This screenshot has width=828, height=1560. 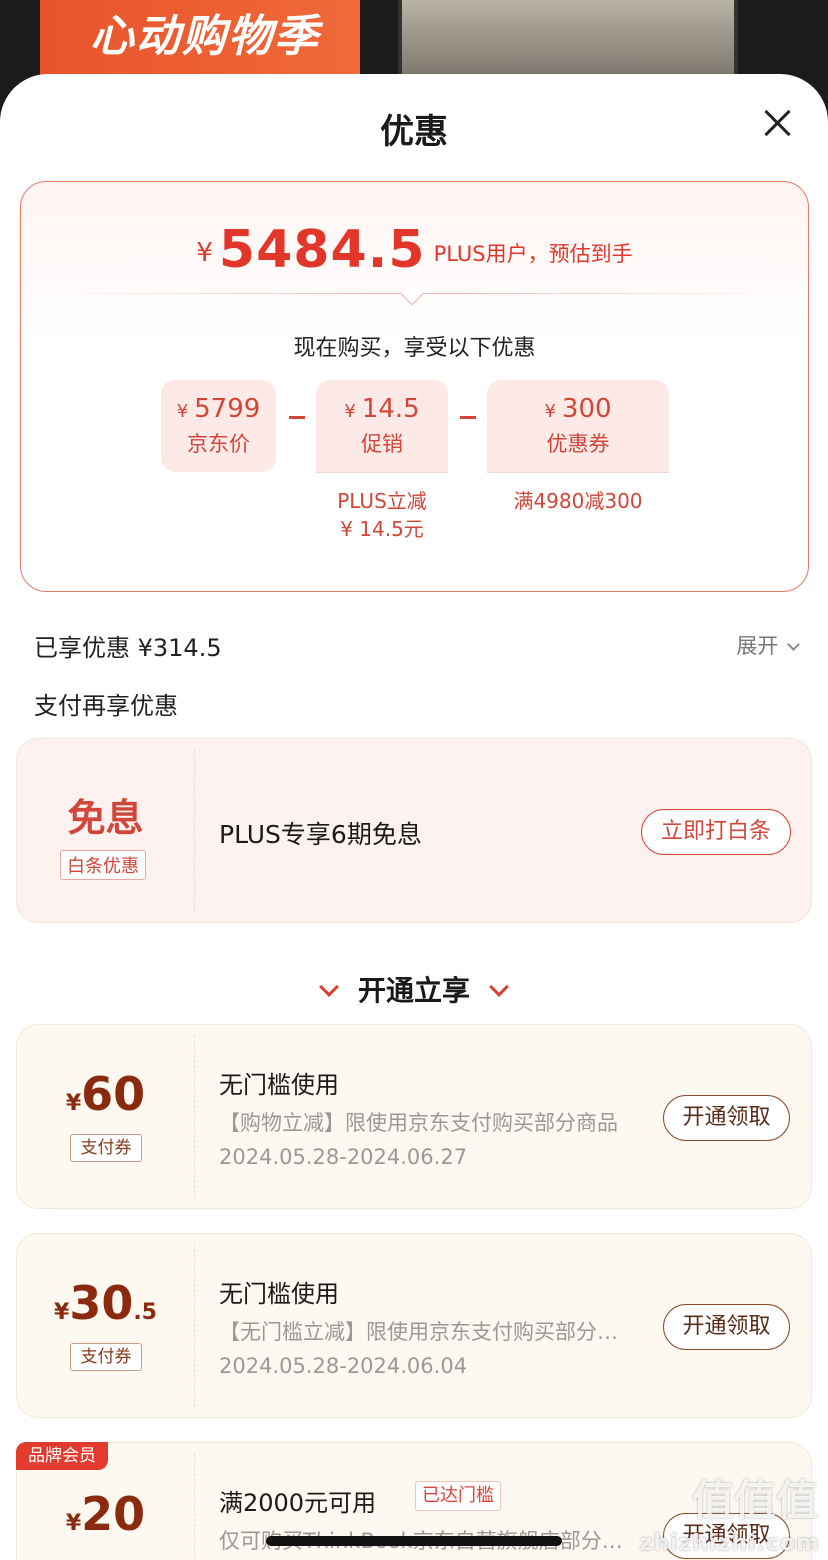 I want to click on interest-free-card: 免息 白条优惠 PLUS专享6期免息 立即打白条, so click(x=414, y=830).